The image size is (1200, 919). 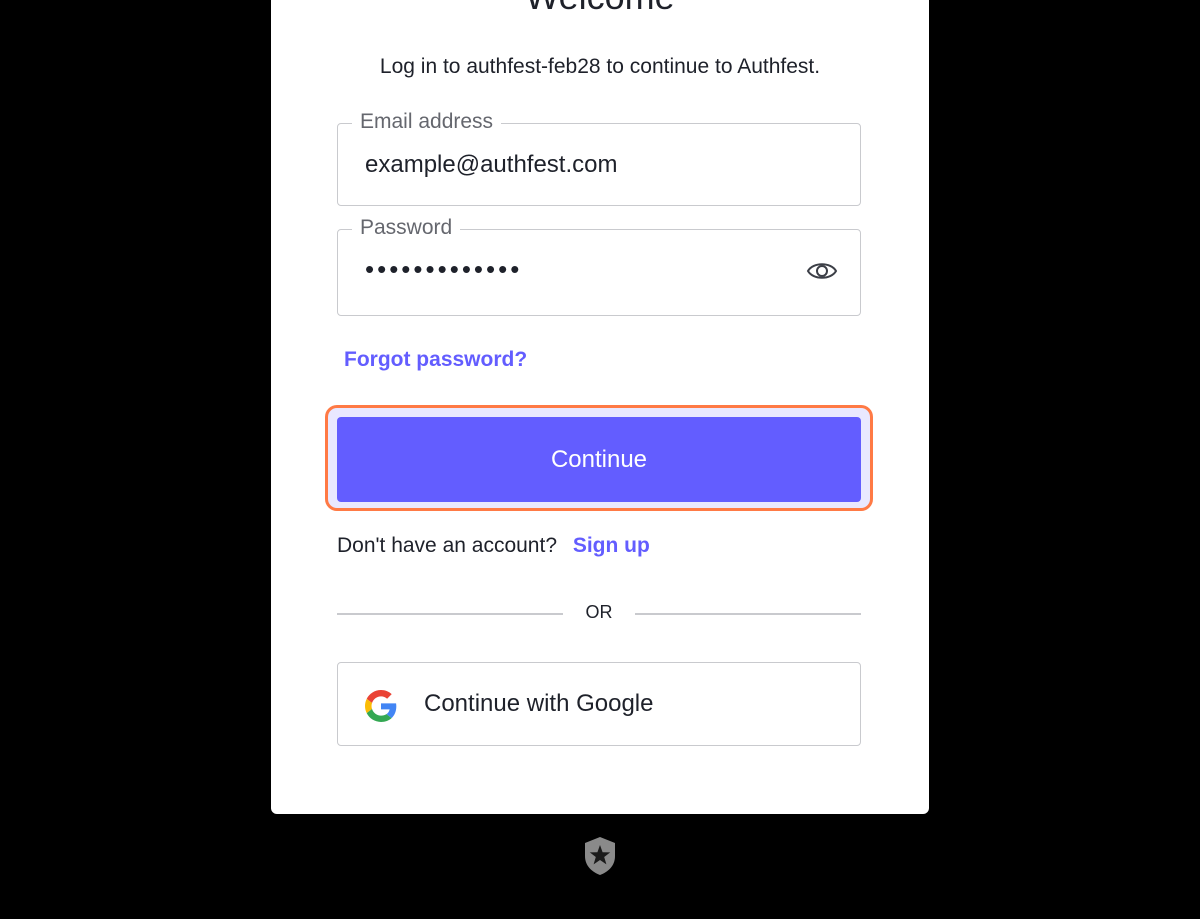 I want to click on continue-with-google-button: Continue with Google, so click(x=599, y=704).